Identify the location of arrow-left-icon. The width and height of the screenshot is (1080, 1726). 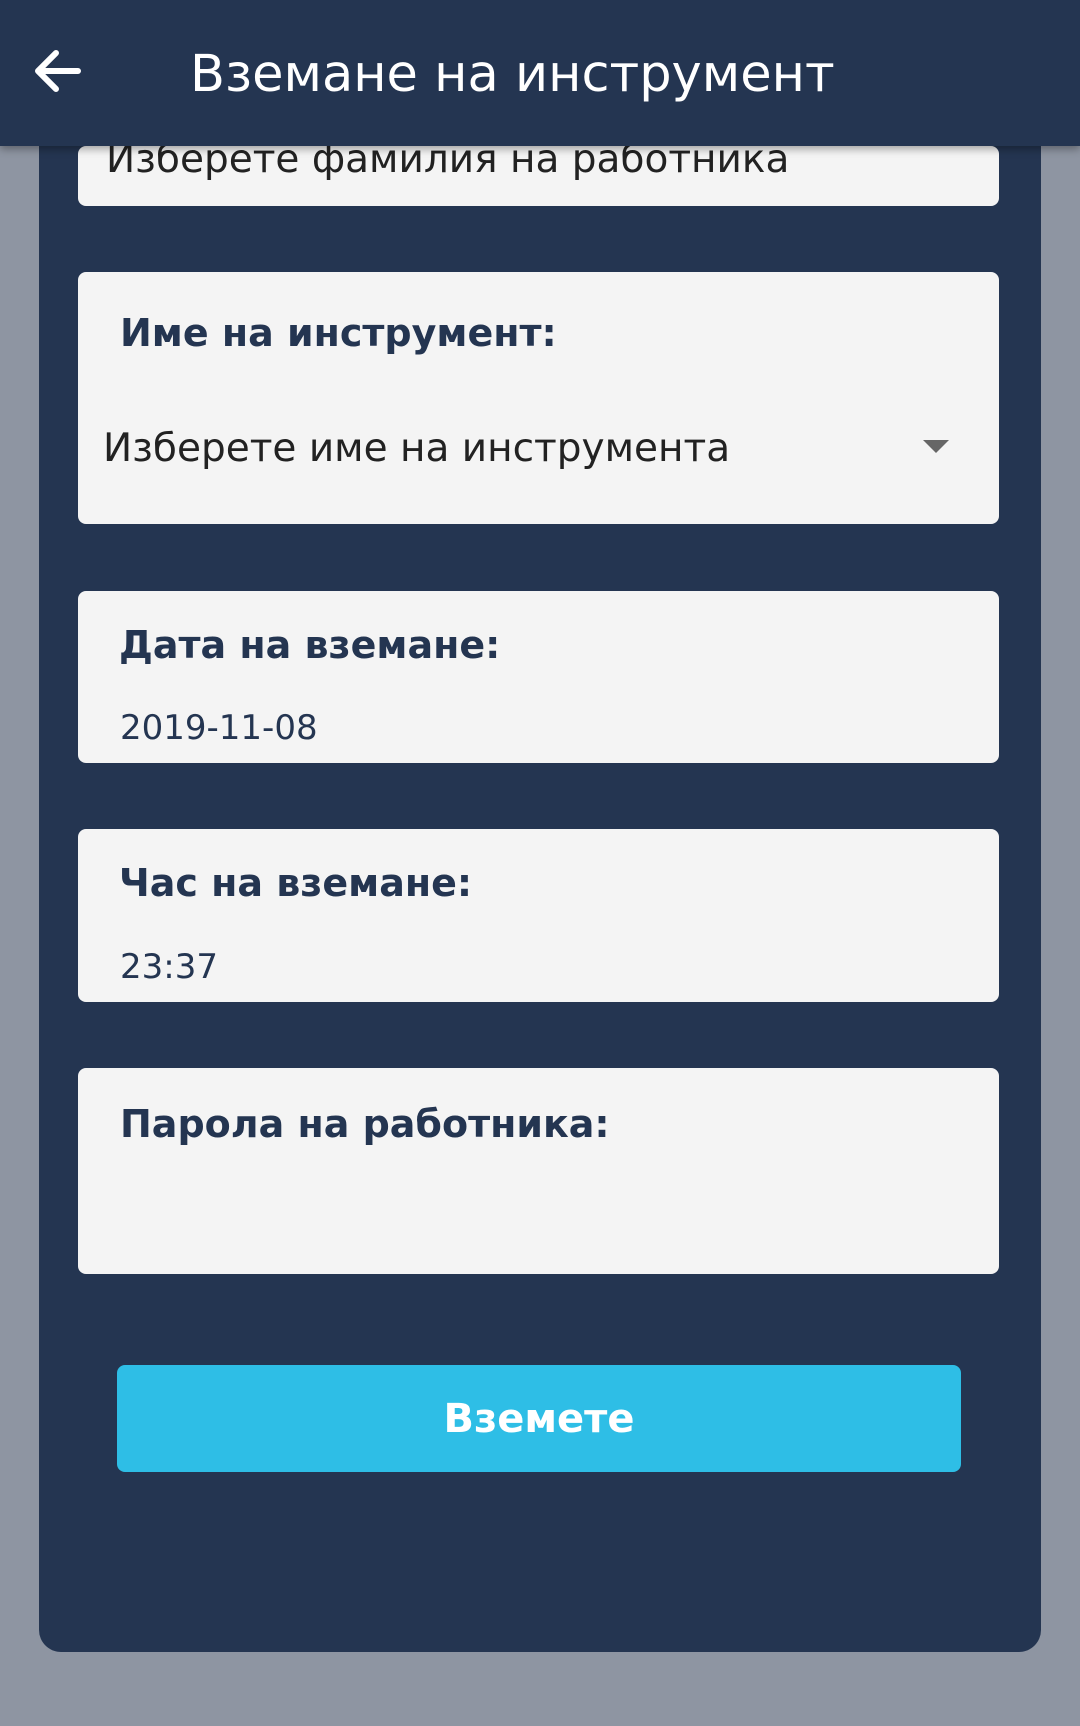
(58, 71).